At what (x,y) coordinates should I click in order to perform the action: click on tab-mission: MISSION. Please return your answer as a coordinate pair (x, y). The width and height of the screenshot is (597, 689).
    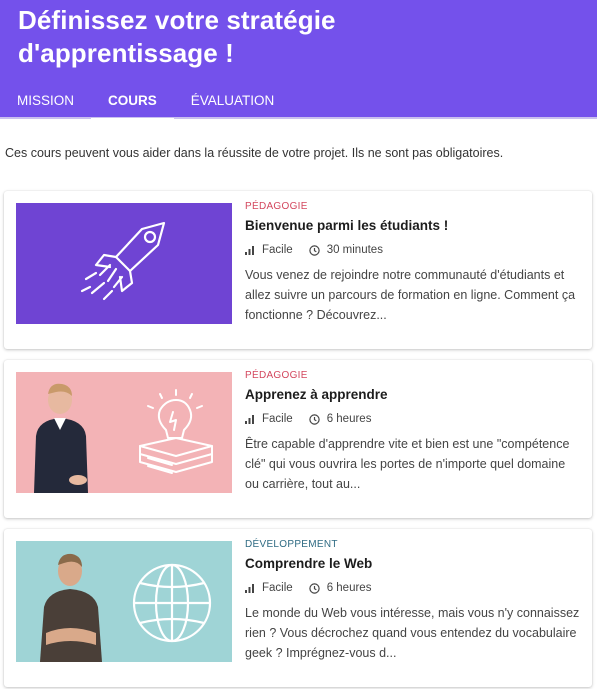
    Looking at the image, I should click on (45, 101).